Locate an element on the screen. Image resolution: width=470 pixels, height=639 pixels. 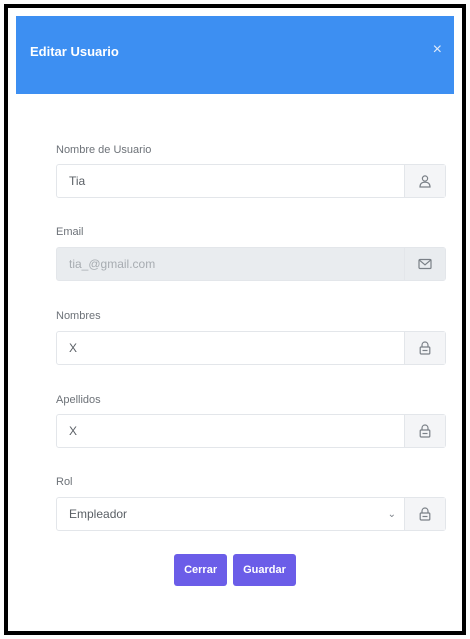
user-icon is located at coordinates (424, 181).